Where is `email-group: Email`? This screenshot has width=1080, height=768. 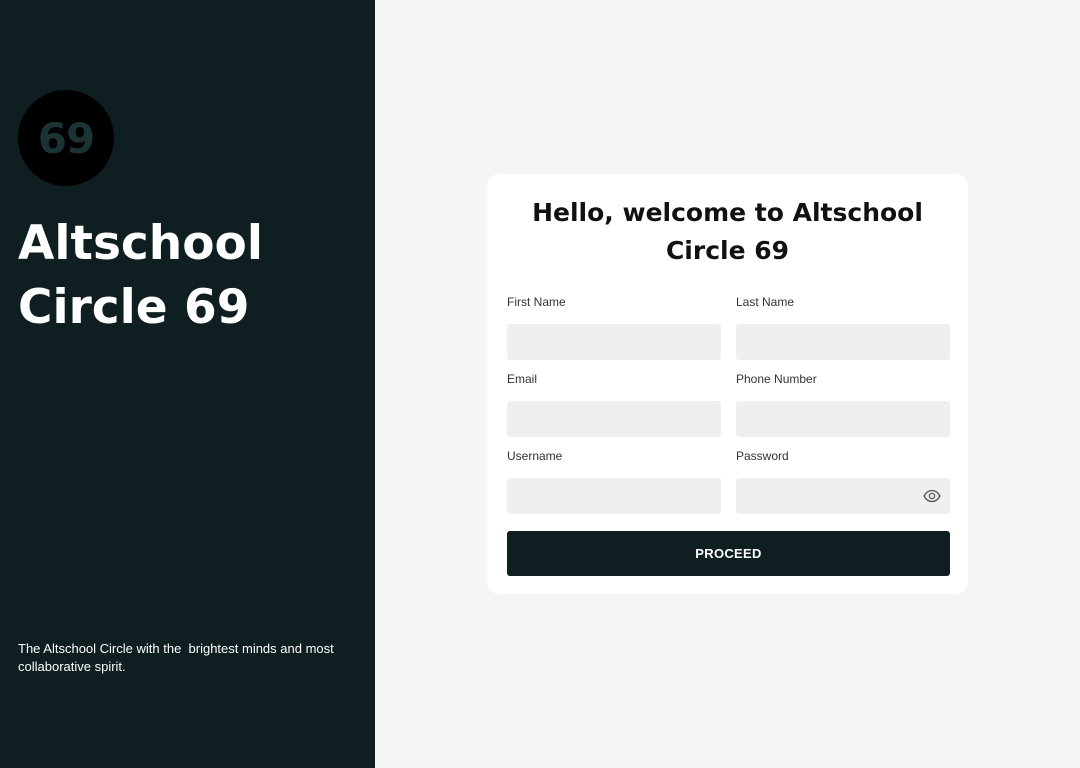 email-group: Email is located at coordinates (614, 404).